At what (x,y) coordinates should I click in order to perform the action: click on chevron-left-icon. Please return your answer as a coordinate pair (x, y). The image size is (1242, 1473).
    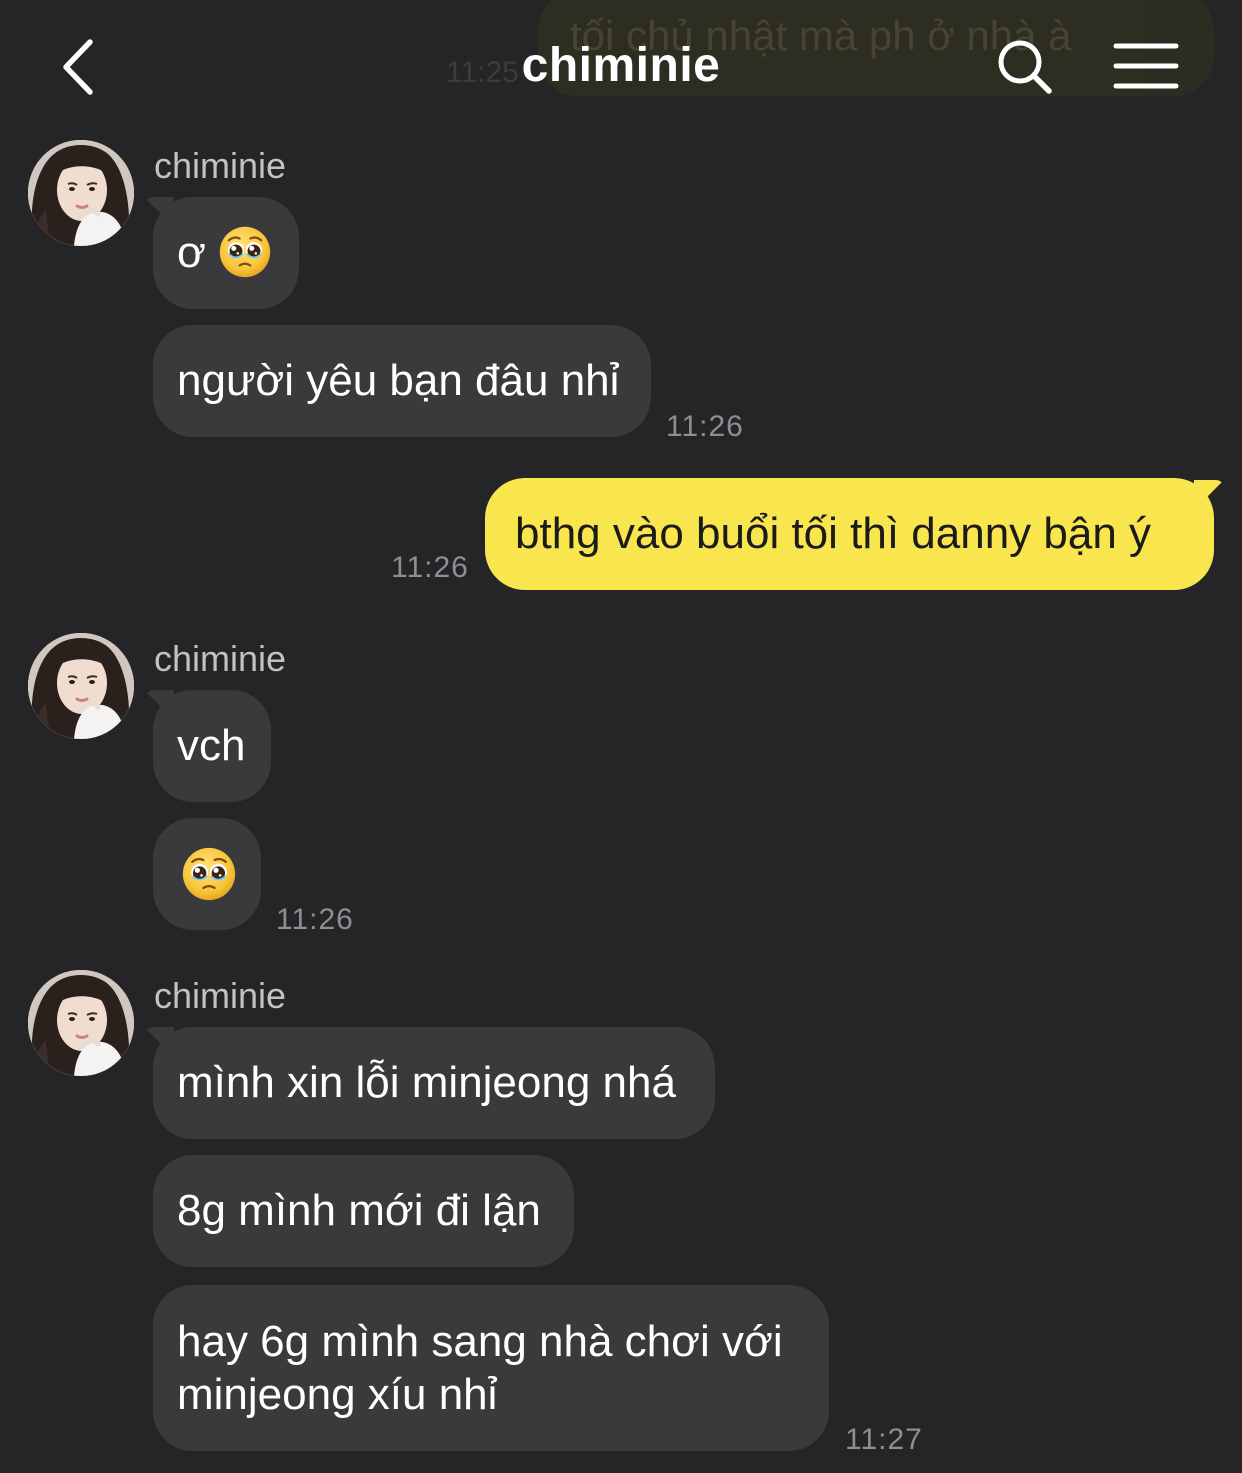
    Looking at the image, I should click on (82, 67).